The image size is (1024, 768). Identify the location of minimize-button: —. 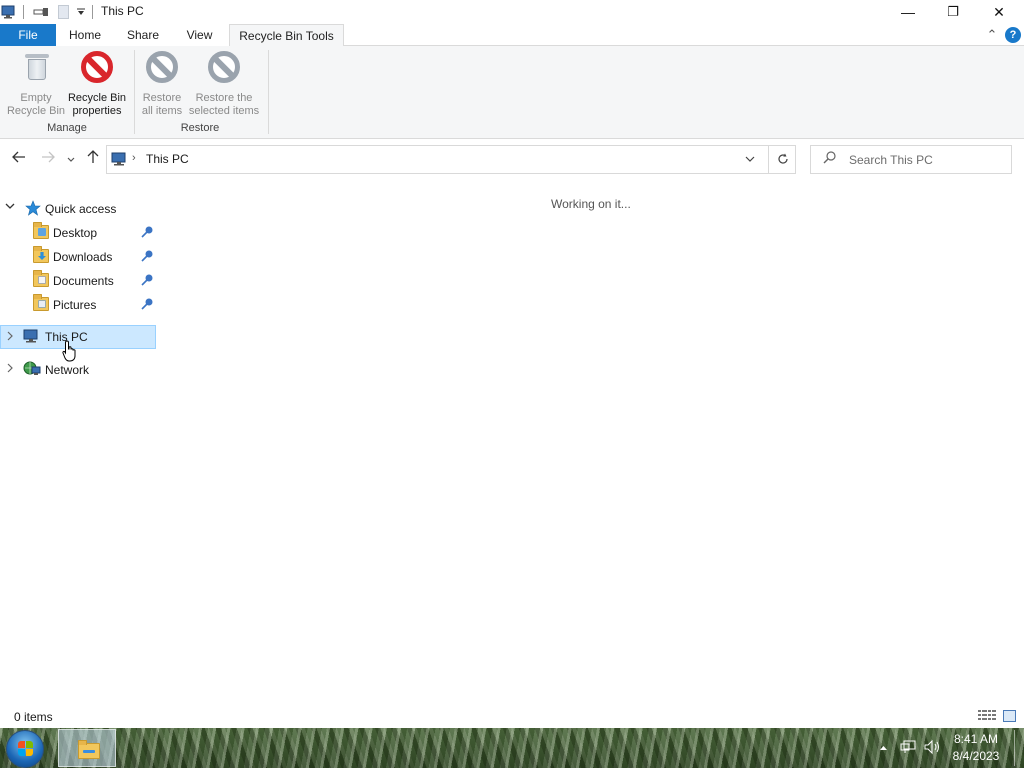
(908, 12).